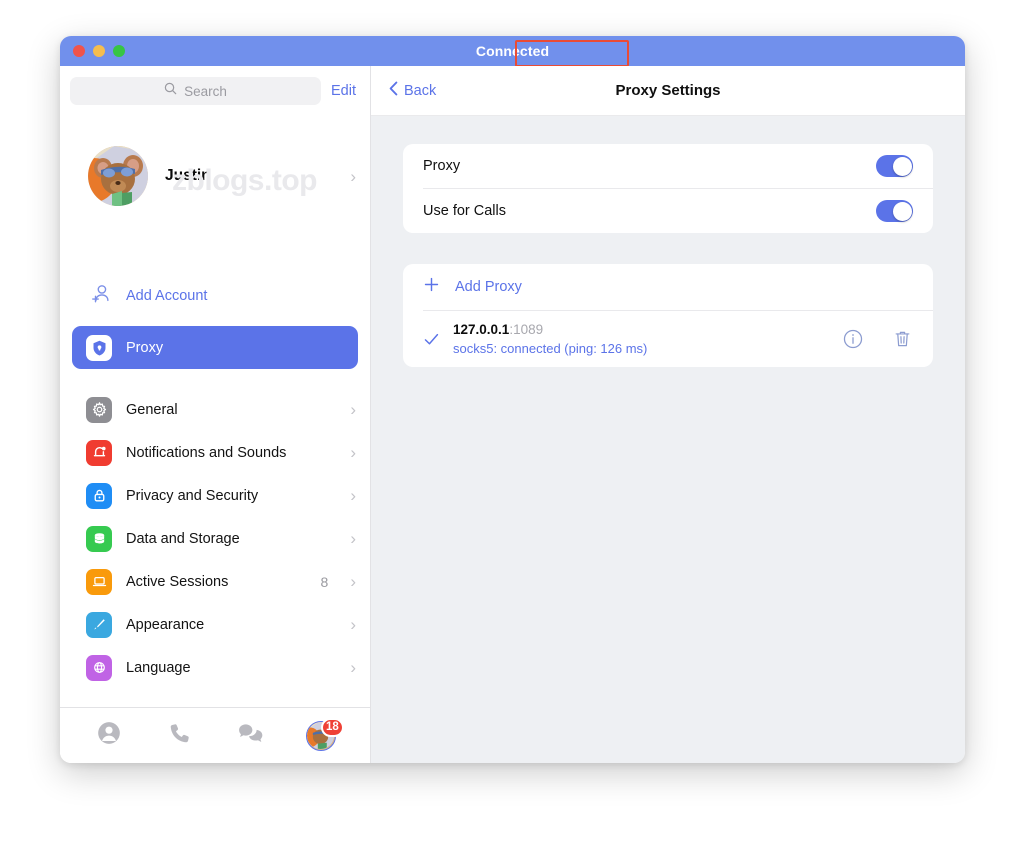  I want to click on unread-badge: 18, so click(332, 727).